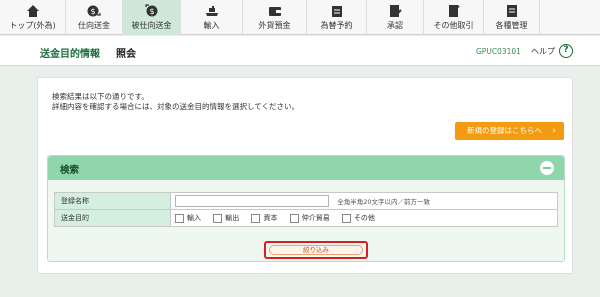 This screenshot has width=600, height=297. What do you see at coordinates (566, 51) in the screenshot?
I see `help-icon: ?` at bounding box center [566, 51].